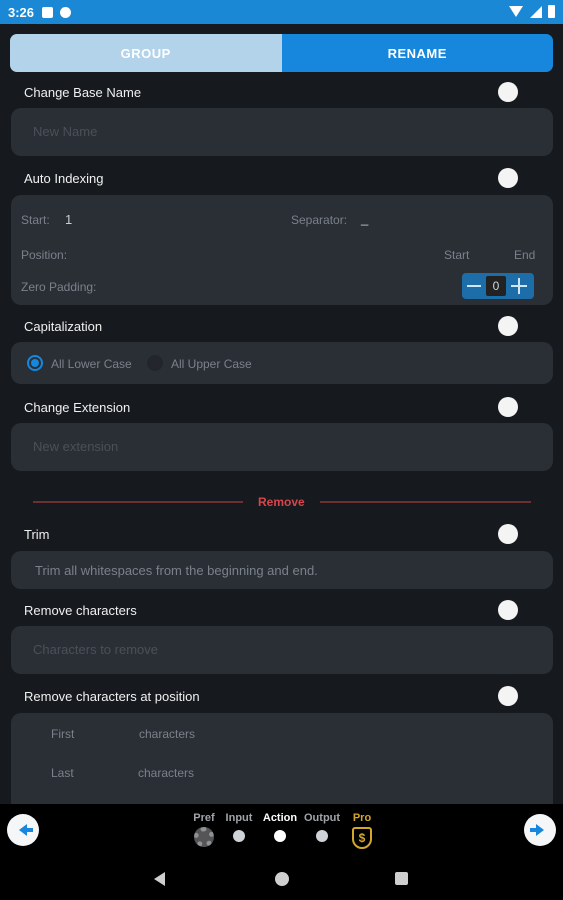  I want to click on signal-icon, so click(536, 11).